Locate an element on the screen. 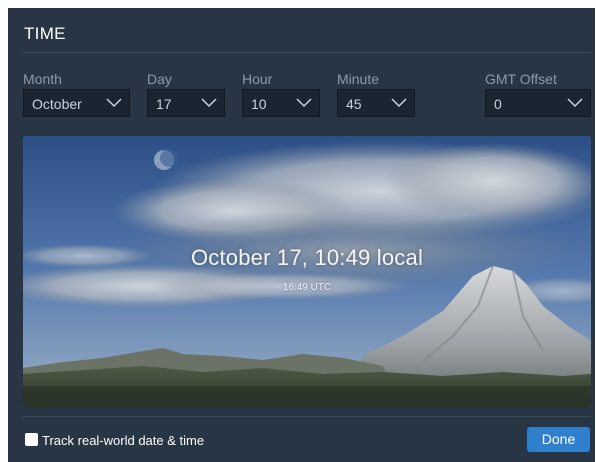 Image resolution: width=596 pixels, height=462 pixels. day-label: Day is located at coordinates (159, 79).